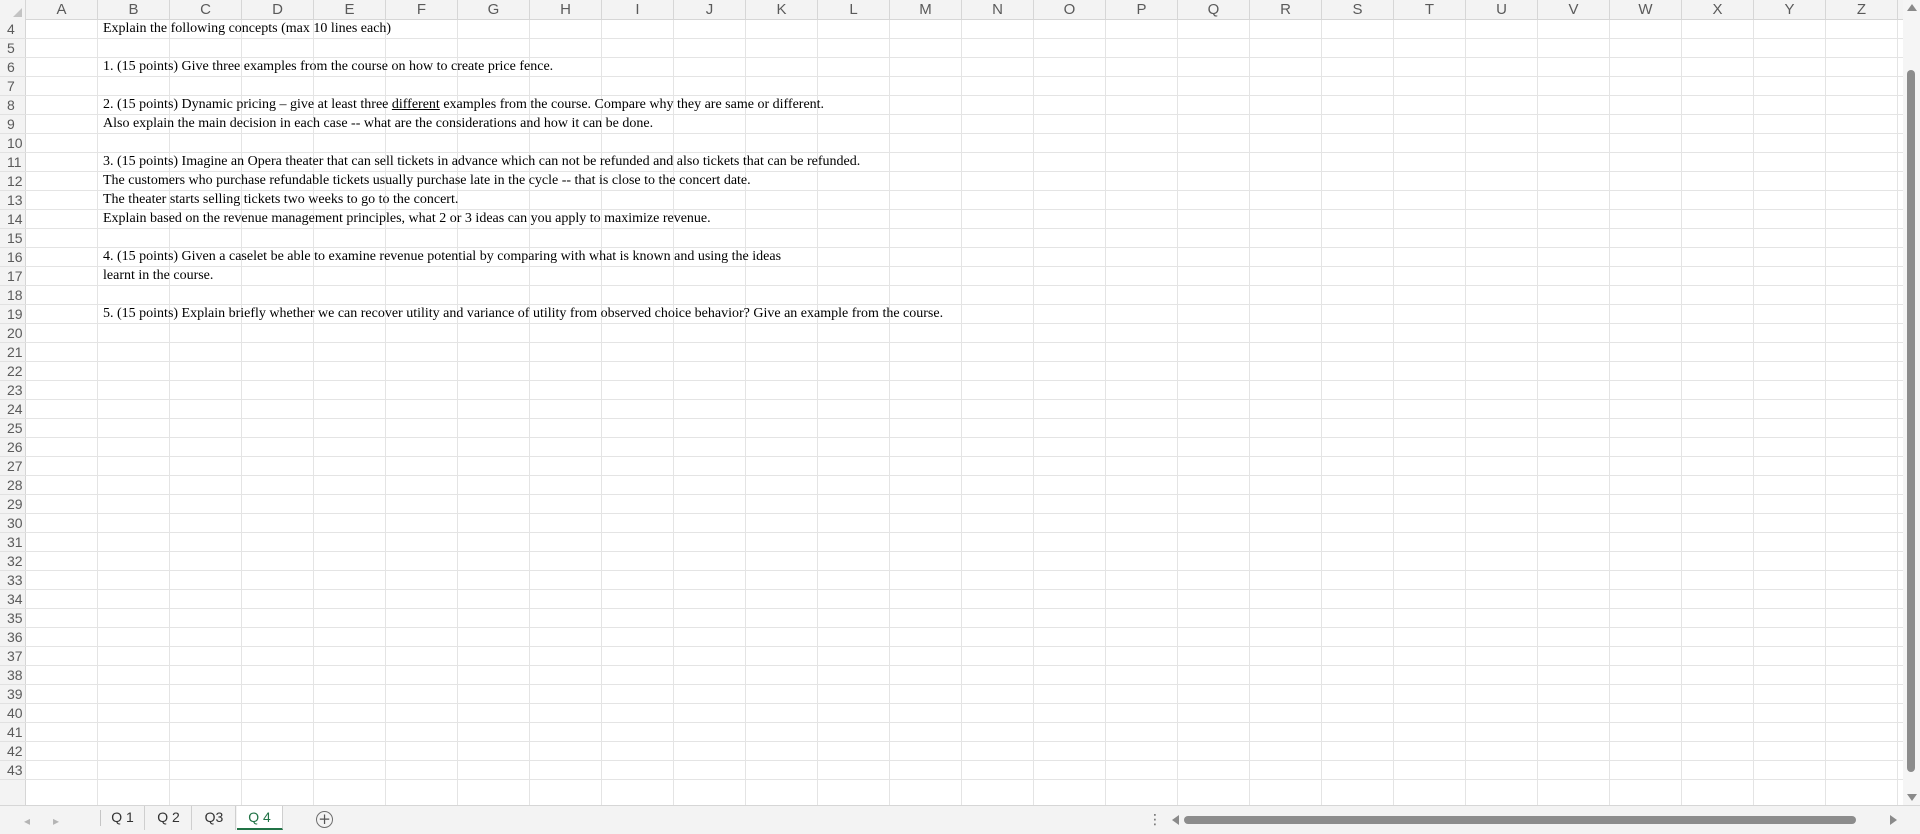 The width and height of the screenshot is (1920, 834). I want to click on column-header-v: V, so click(1574, 10).